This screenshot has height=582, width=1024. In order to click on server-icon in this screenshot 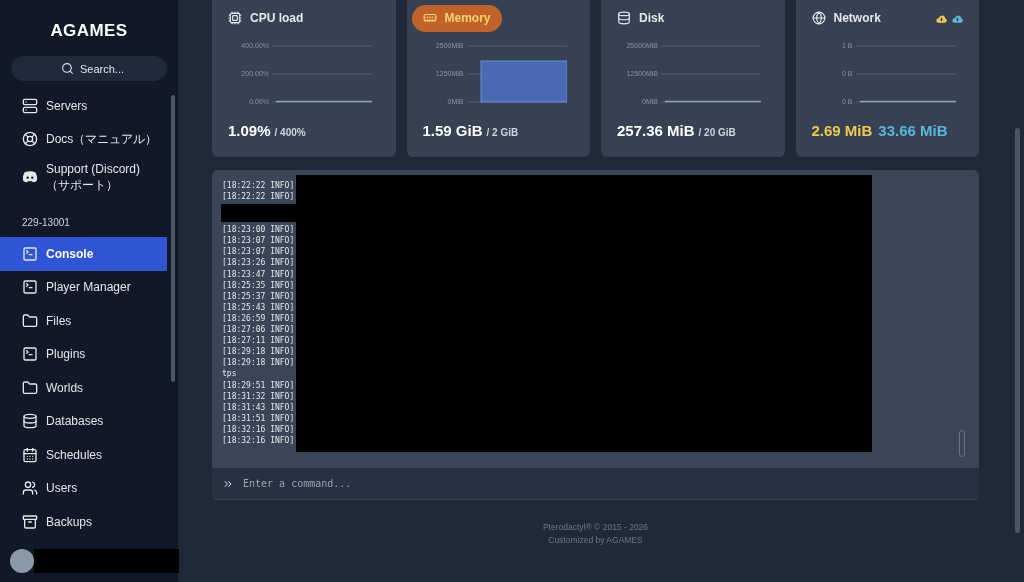, I will do `click(30, 105)`.